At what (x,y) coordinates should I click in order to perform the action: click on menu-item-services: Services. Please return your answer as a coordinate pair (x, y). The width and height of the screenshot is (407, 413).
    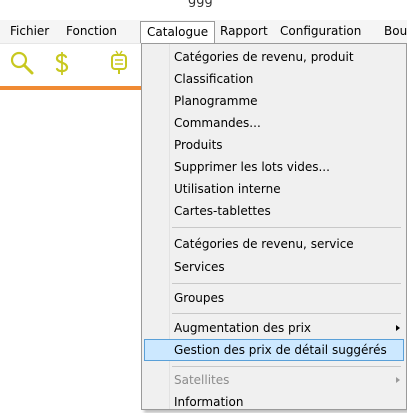
    Looking at the image, I should click on (274, 267).